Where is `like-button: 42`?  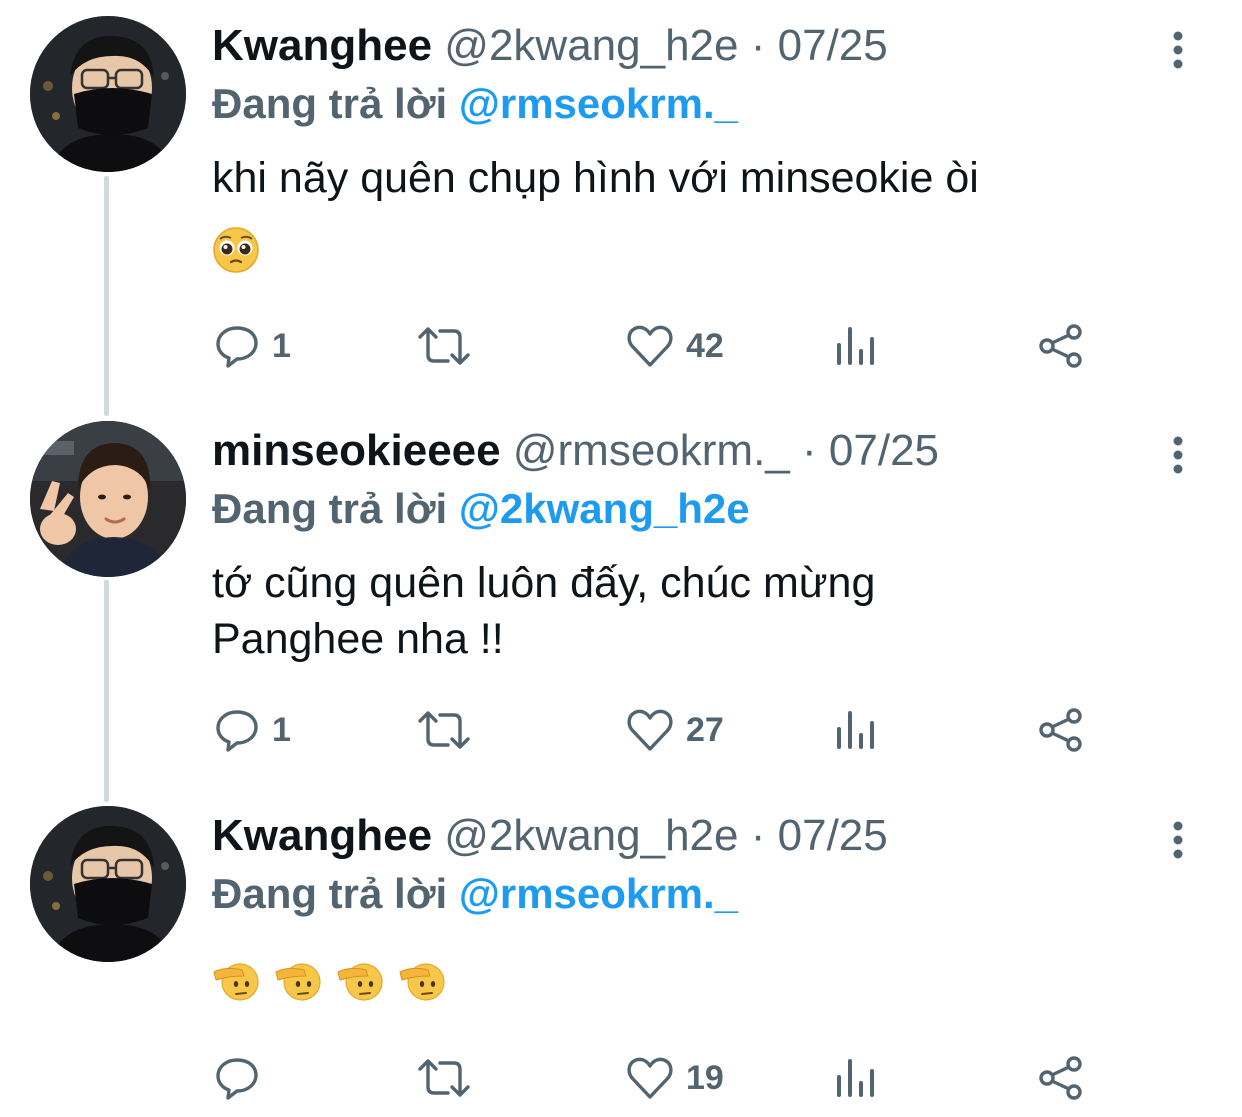 like-button: 42 is located at coordinates (675, 346).